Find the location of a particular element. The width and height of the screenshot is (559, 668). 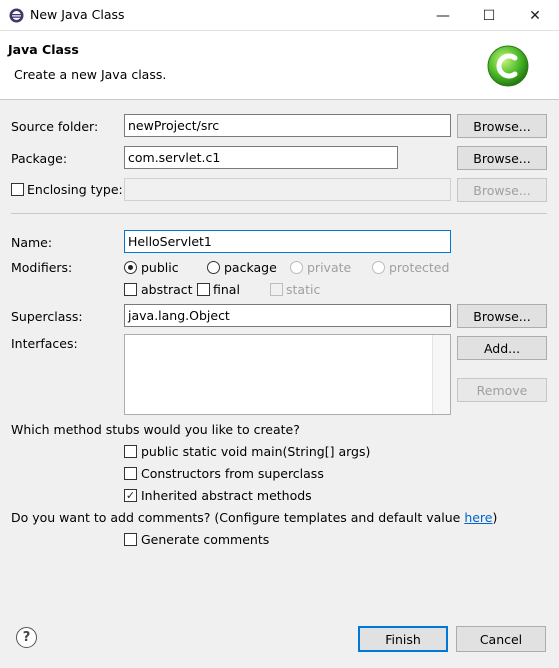

modifier-abstract-label: abstract is located at coordinates (167, 289).